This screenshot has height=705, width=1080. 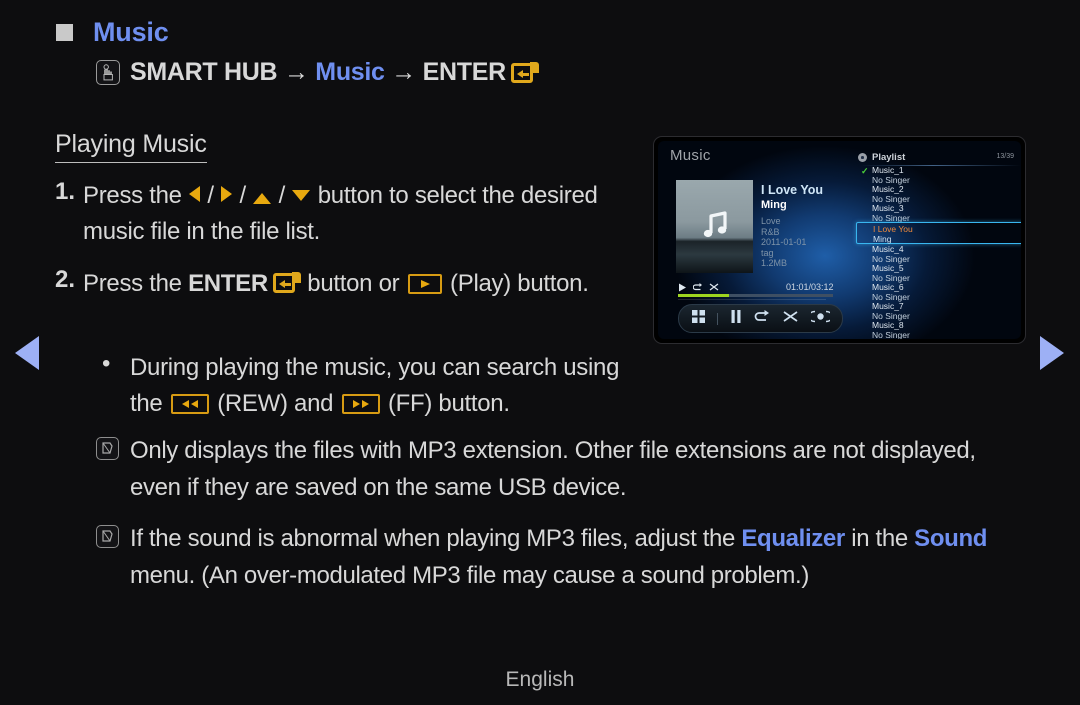 I want to click on playlist-item-name: I Love You, so click(x=893, y=229).